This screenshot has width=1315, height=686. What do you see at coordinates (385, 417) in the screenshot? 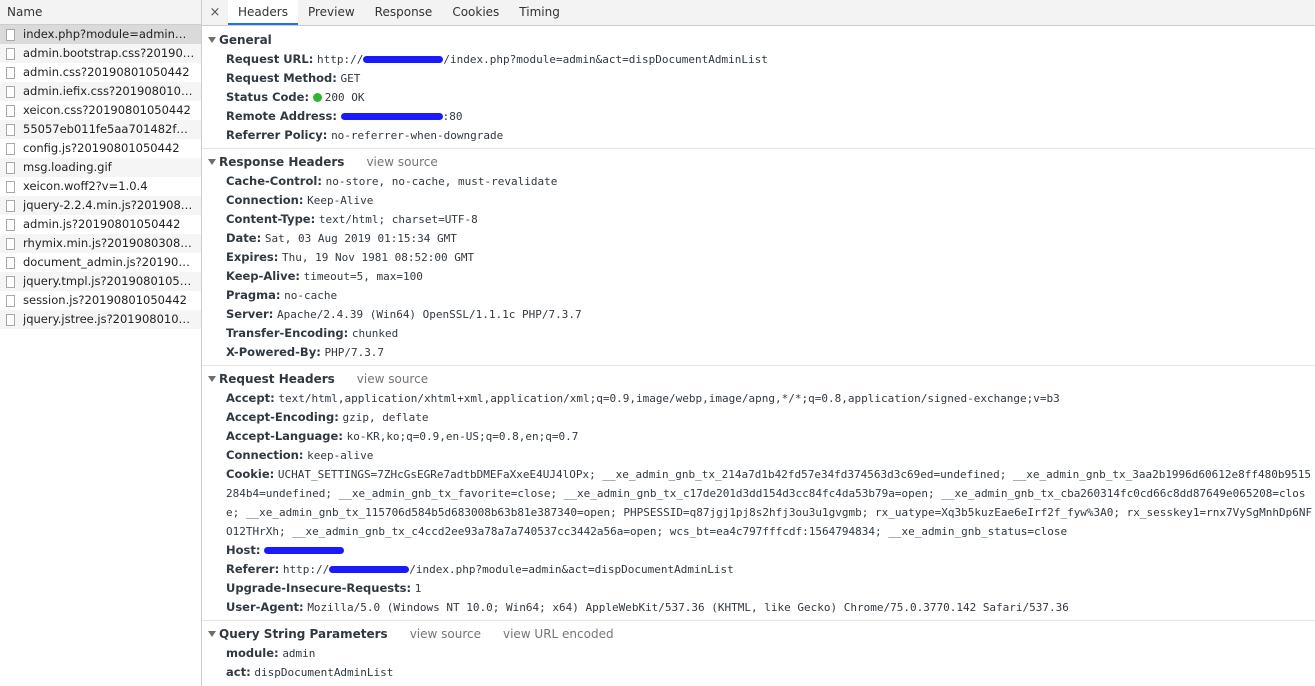
I see `header-value: gzip, deflate` at bounding box center [385, 417].